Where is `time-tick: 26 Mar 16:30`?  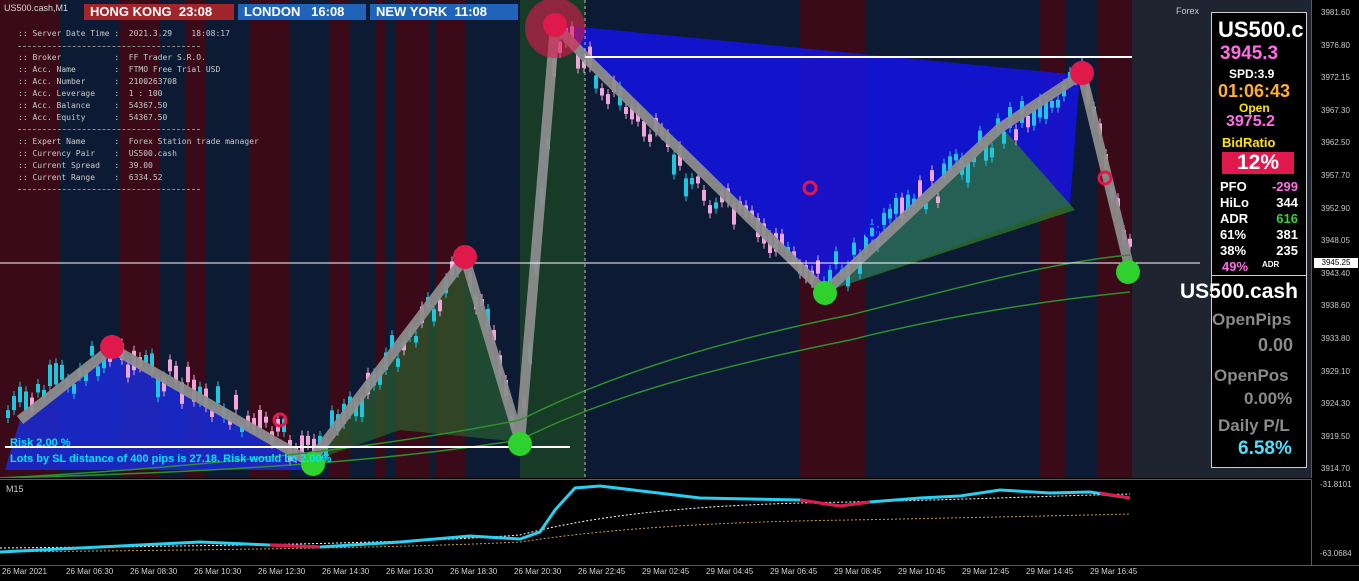 time-tick: 26 Mar 16:30 is located at coordinates (410, 571).